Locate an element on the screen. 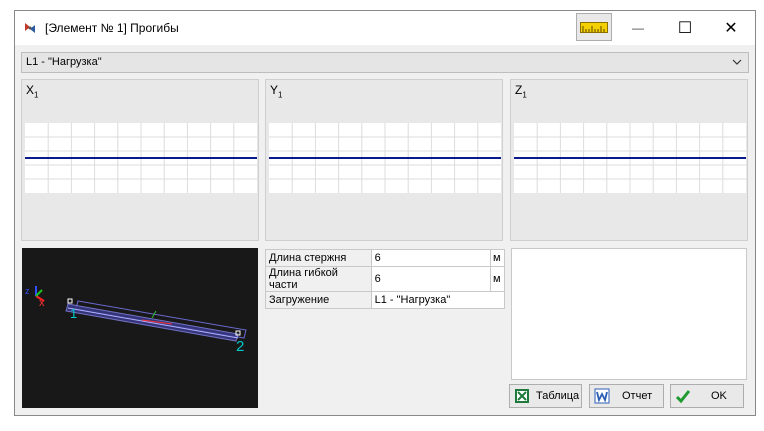  plot-z-chart is located at coordinates (630, 158).